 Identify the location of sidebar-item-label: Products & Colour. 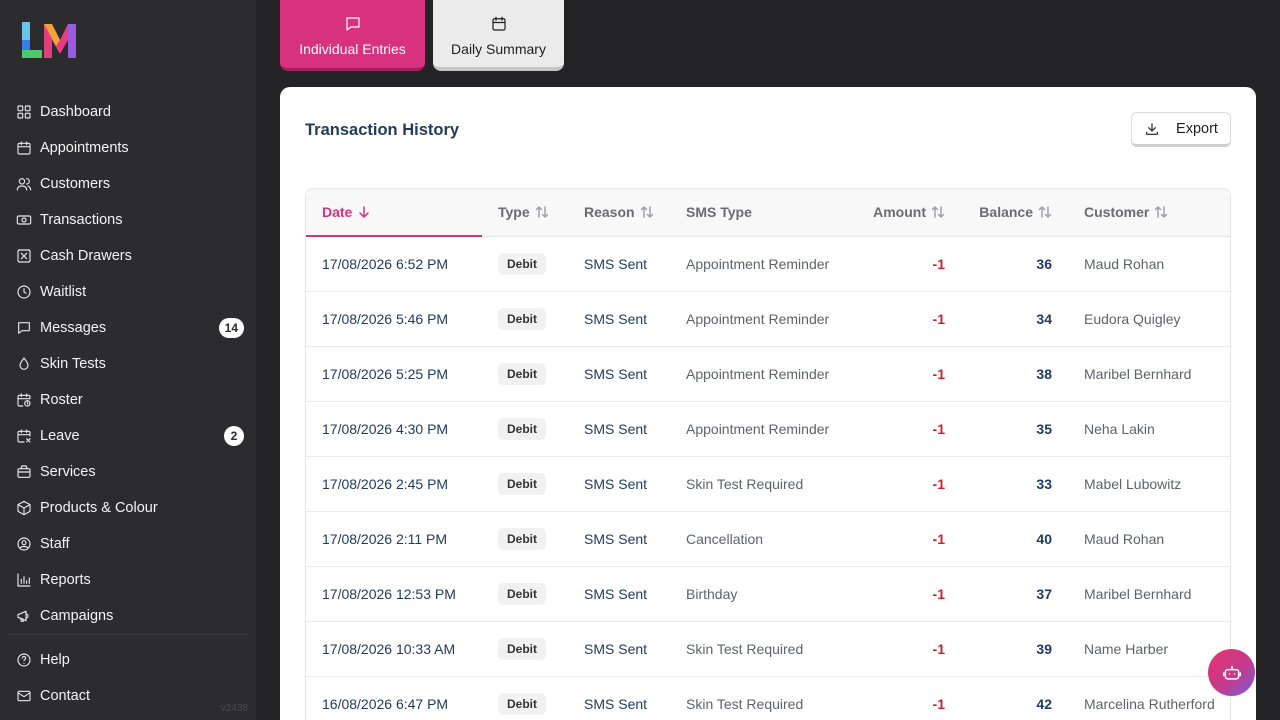
(99, 508).